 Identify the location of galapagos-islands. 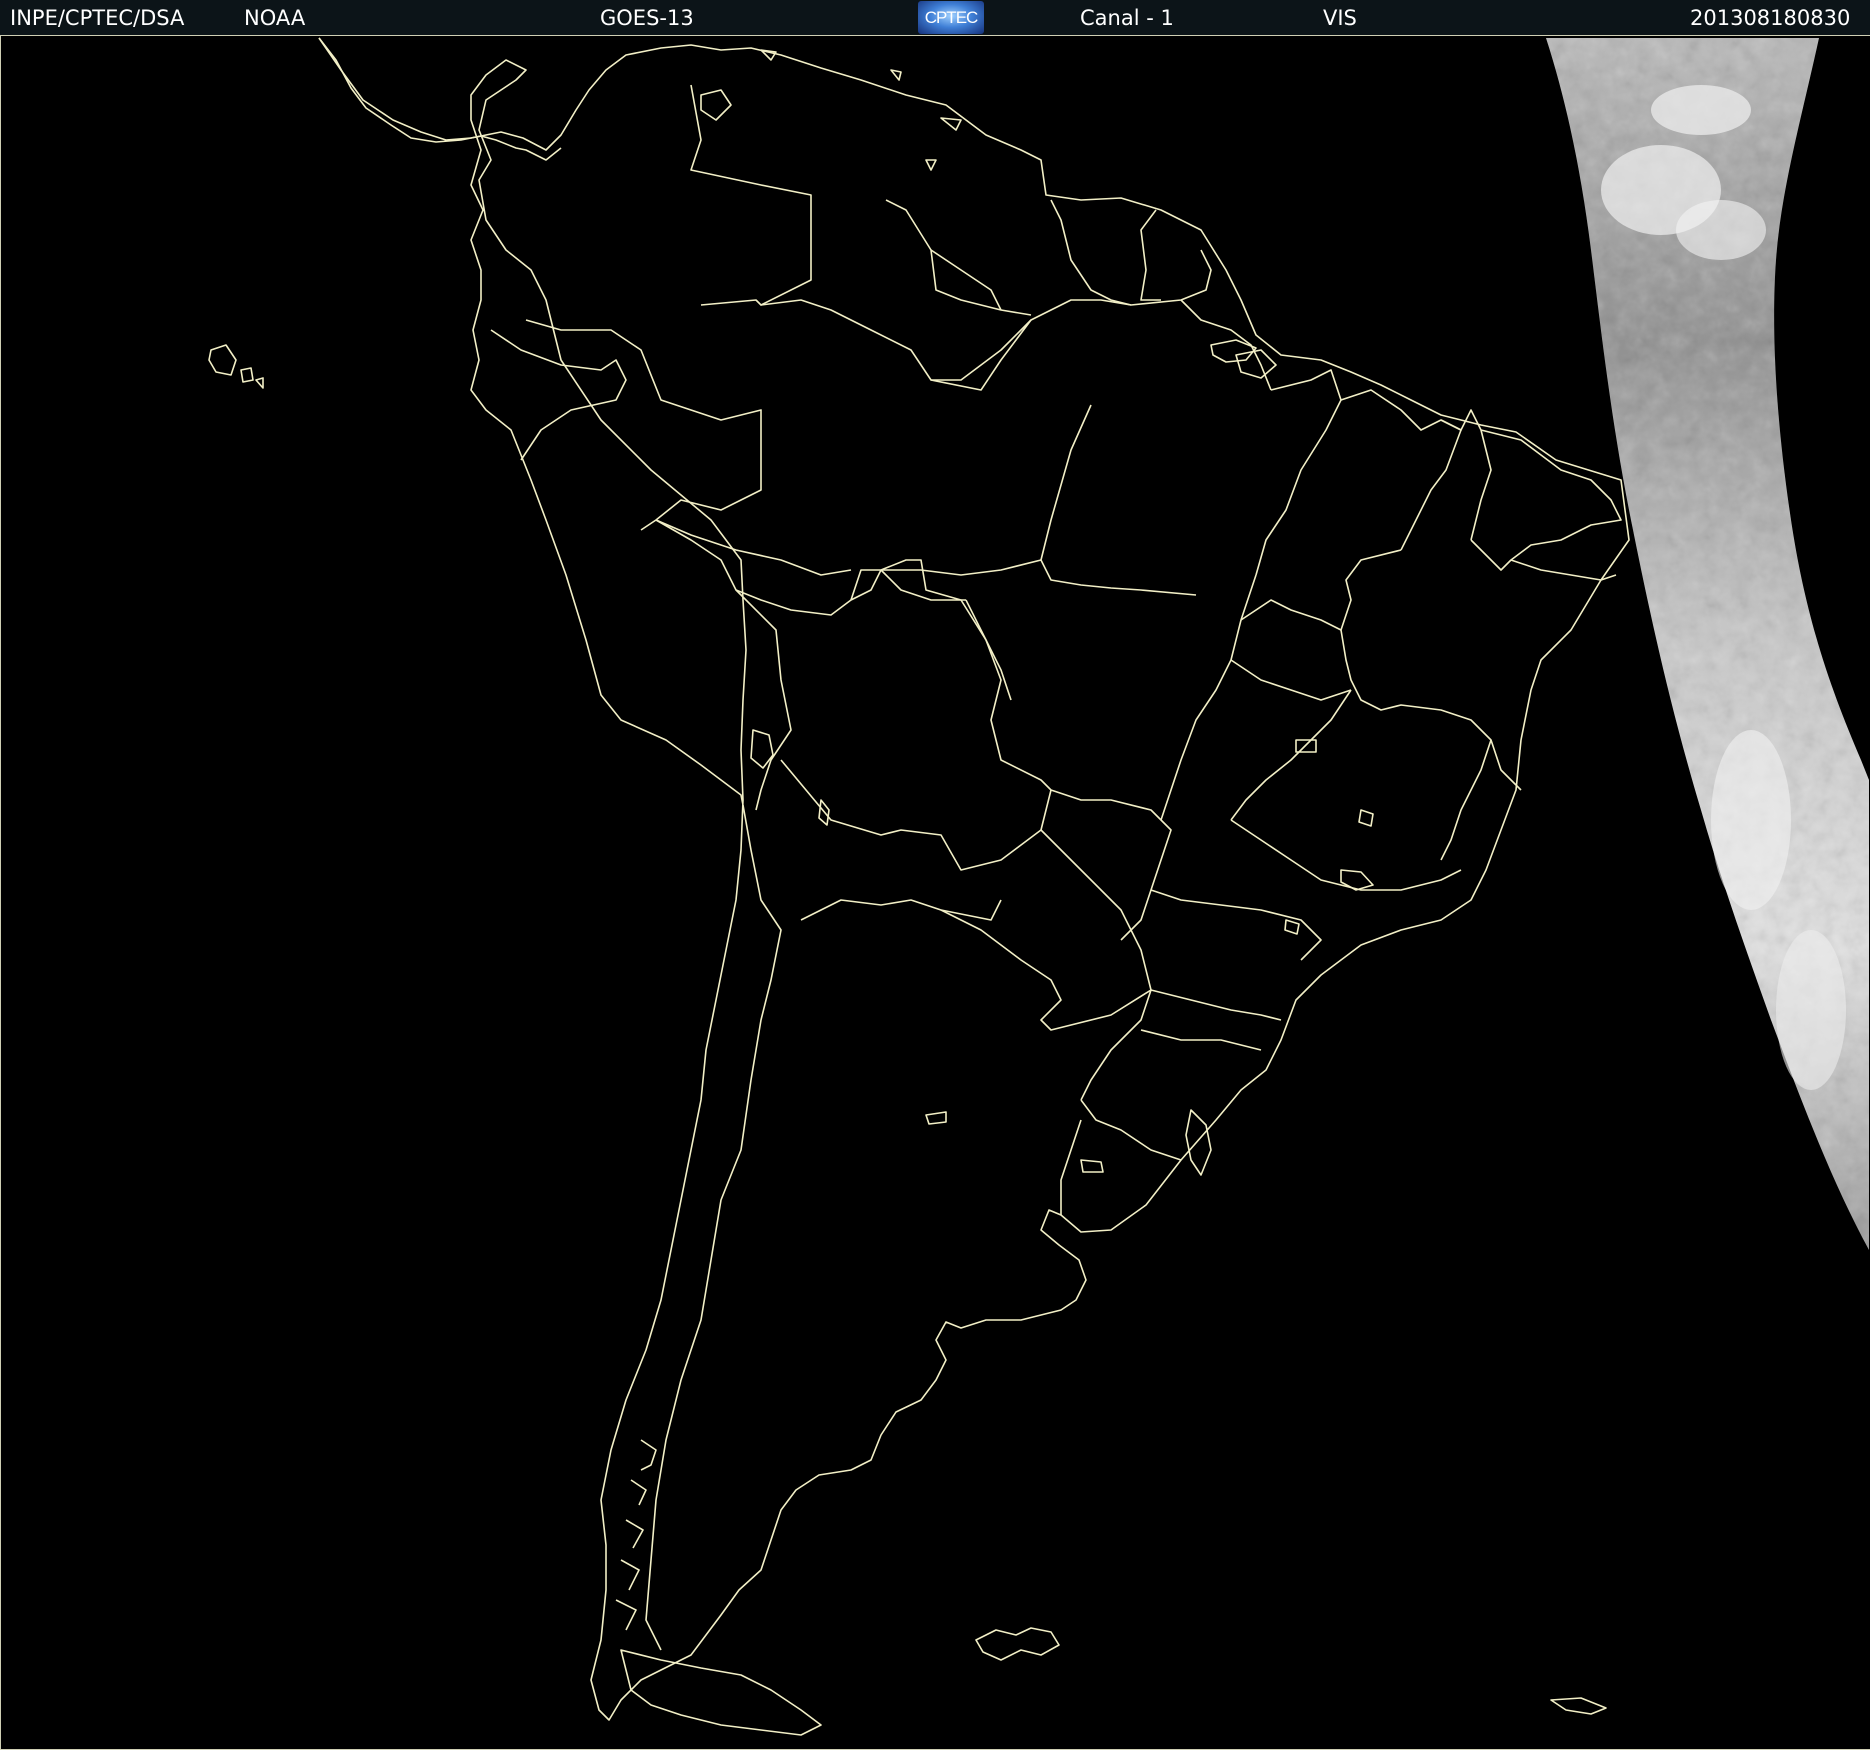
(236, 366).